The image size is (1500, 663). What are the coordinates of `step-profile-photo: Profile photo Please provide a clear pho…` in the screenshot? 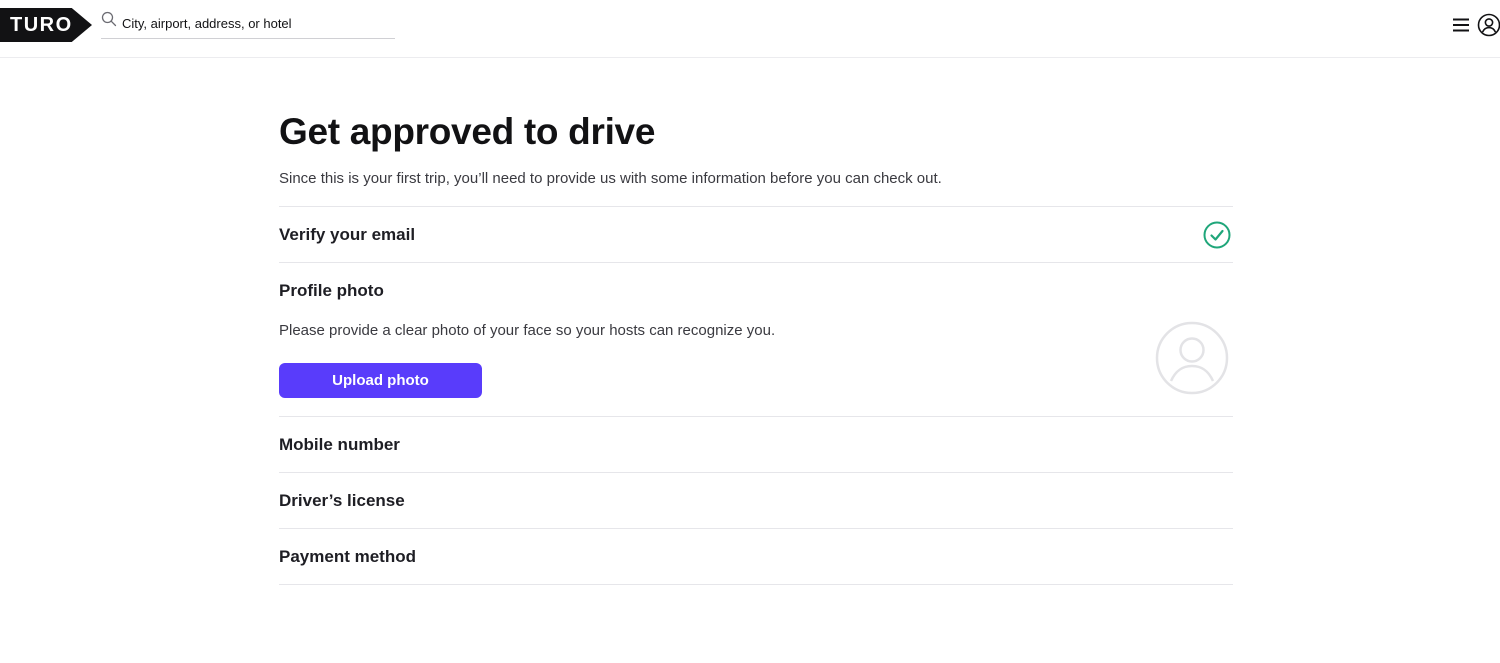 It's located at (756, 340).